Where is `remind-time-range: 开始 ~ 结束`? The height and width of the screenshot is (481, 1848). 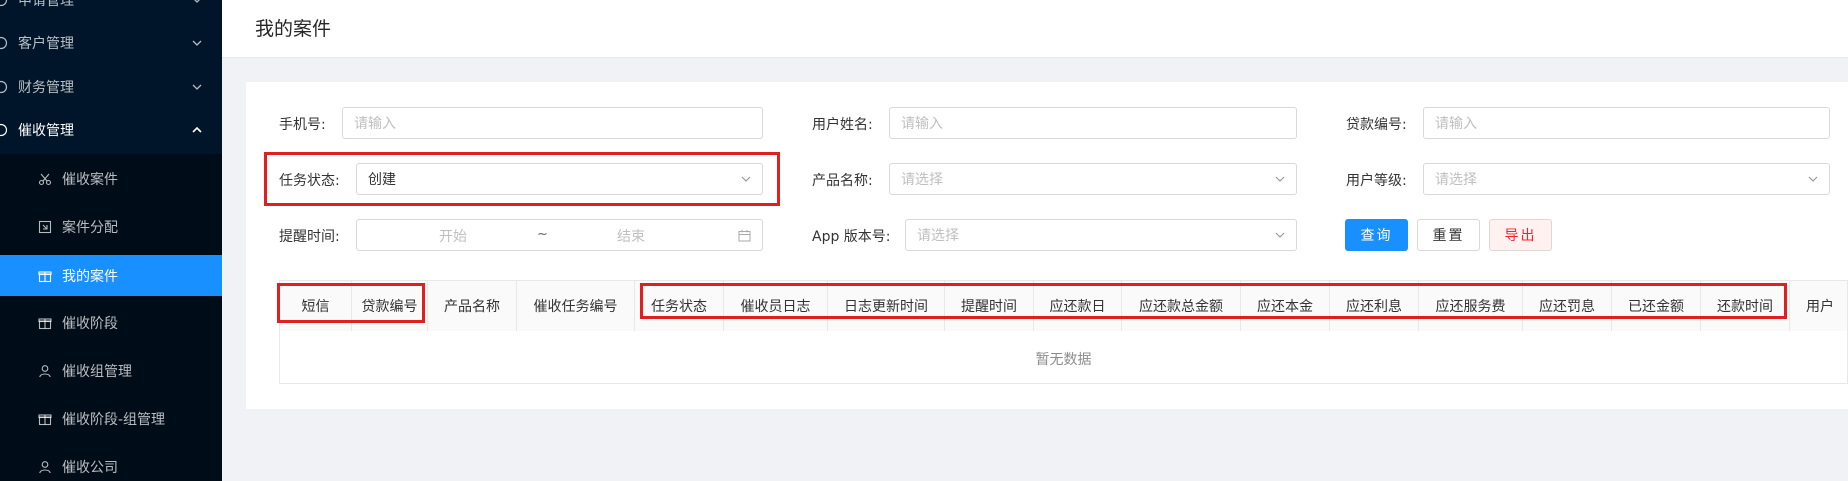 remind-time-range: 开始 ~ 结束 is located at coordinates (559, 235).